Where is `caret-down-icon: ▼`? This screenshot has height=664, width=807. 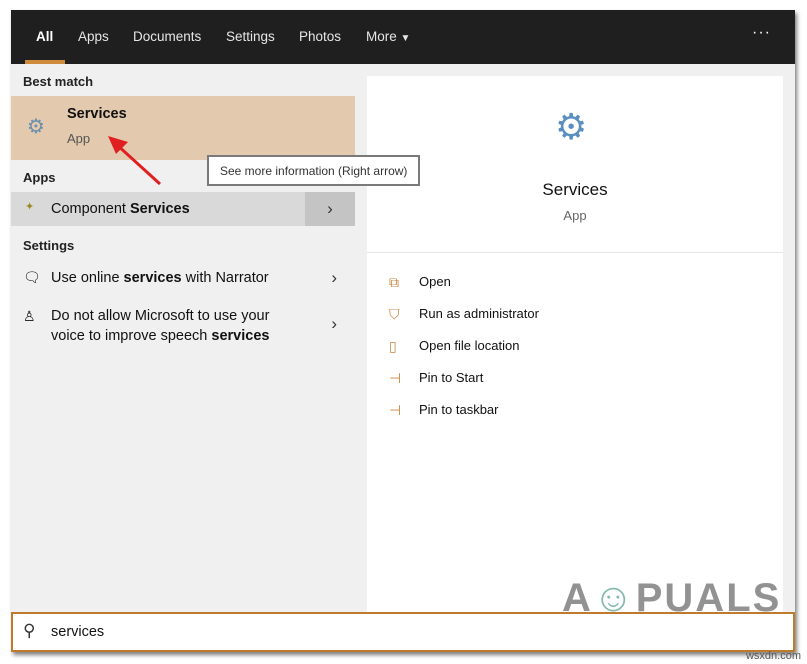
caret-down-icon: ▼ is located at coordinates (405, 38).